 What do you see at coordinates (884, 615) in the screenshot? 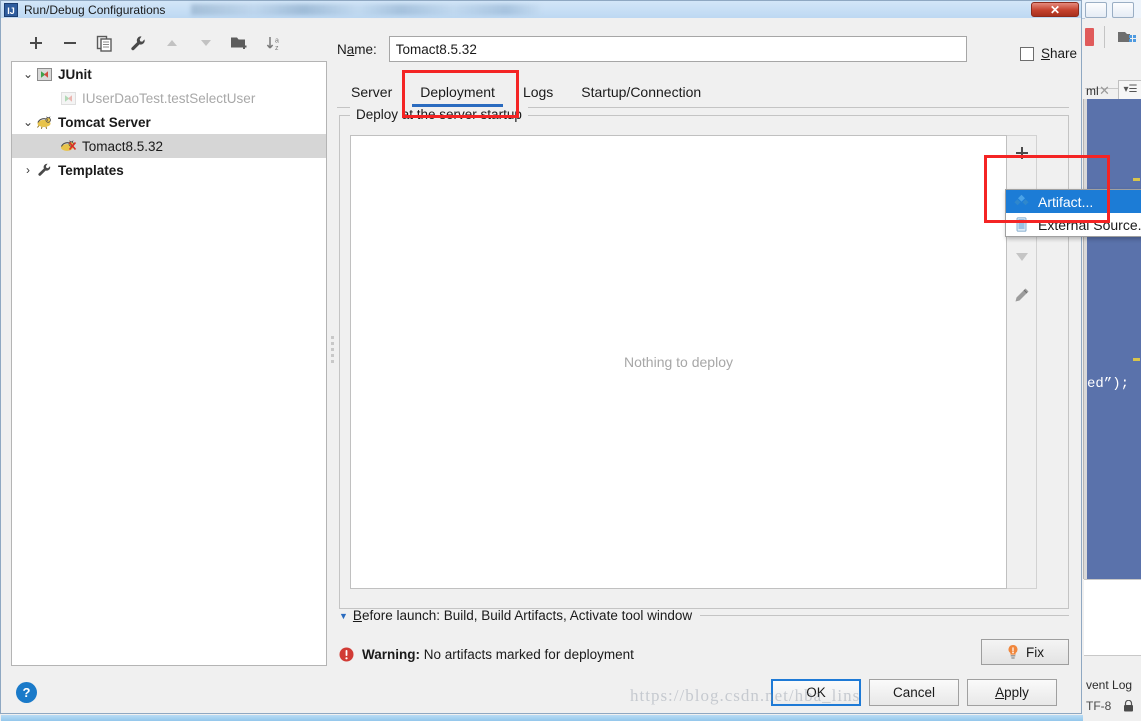
I see `before-launch-divider` at bounding box center [884, 615].